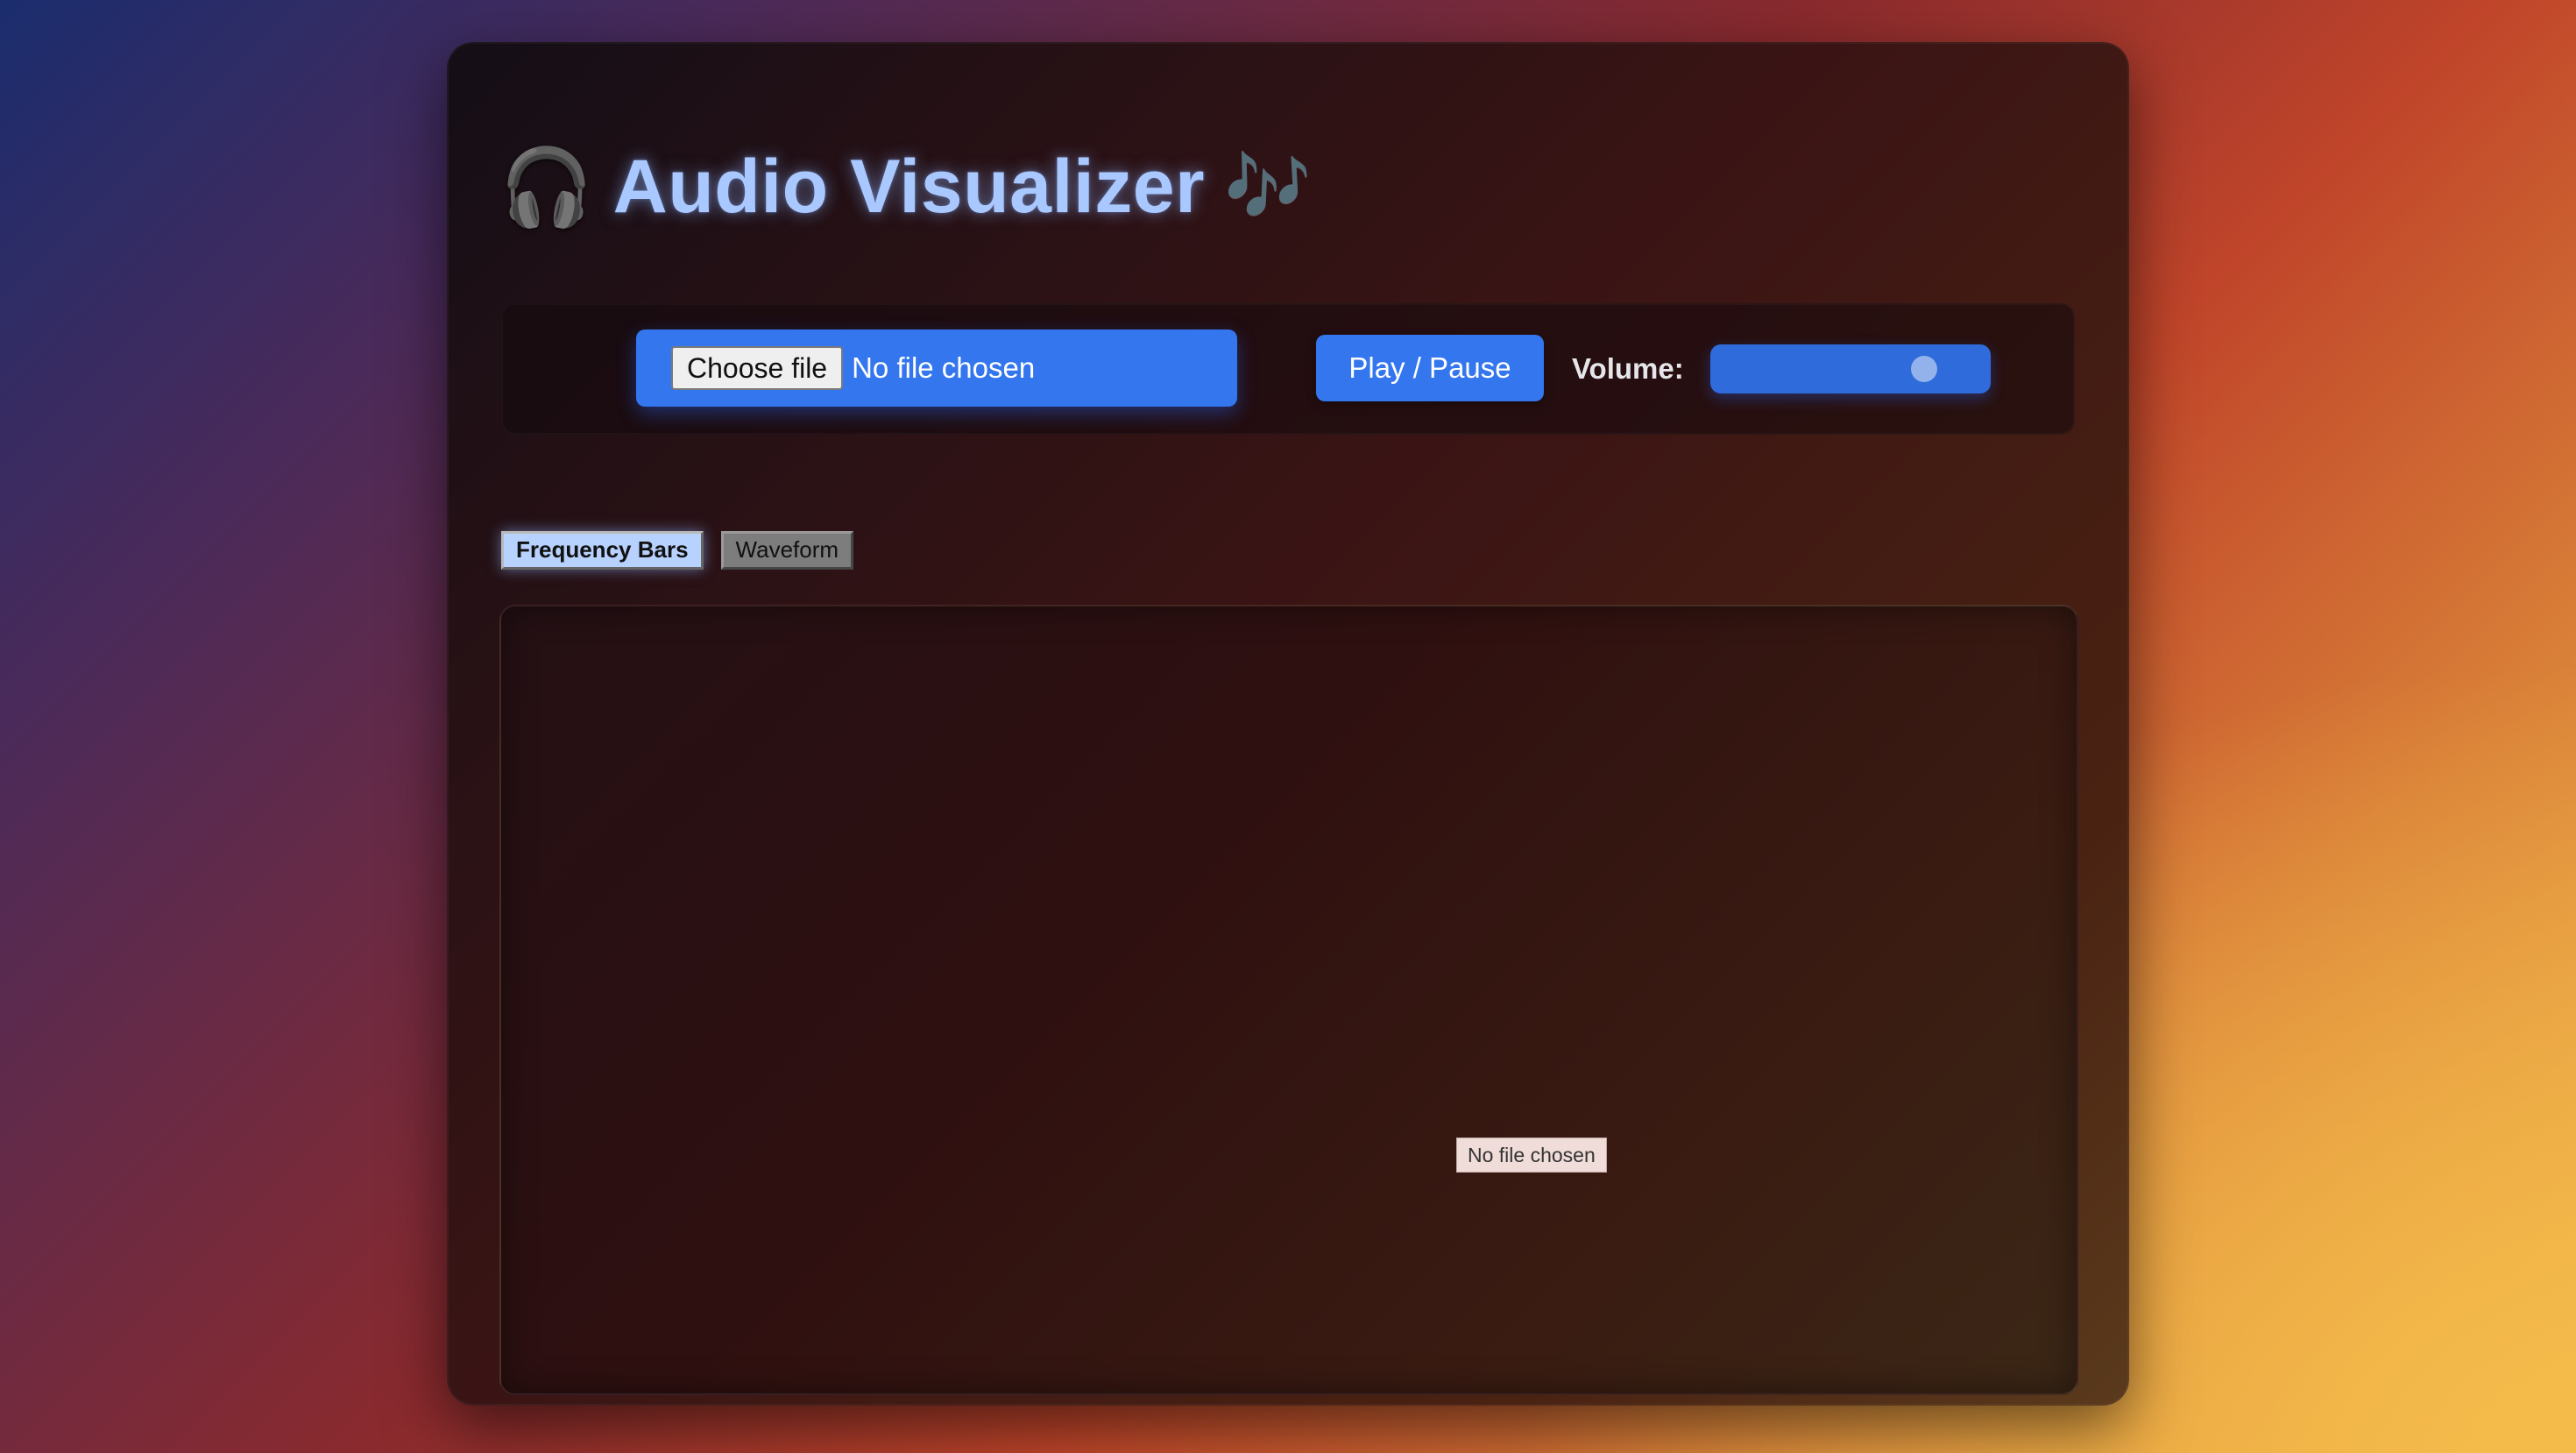 This screenshot has width=2576, height=1453. I want to click on page-title: 🎧 Audio Visualizer 🎶, so click(905, 186).